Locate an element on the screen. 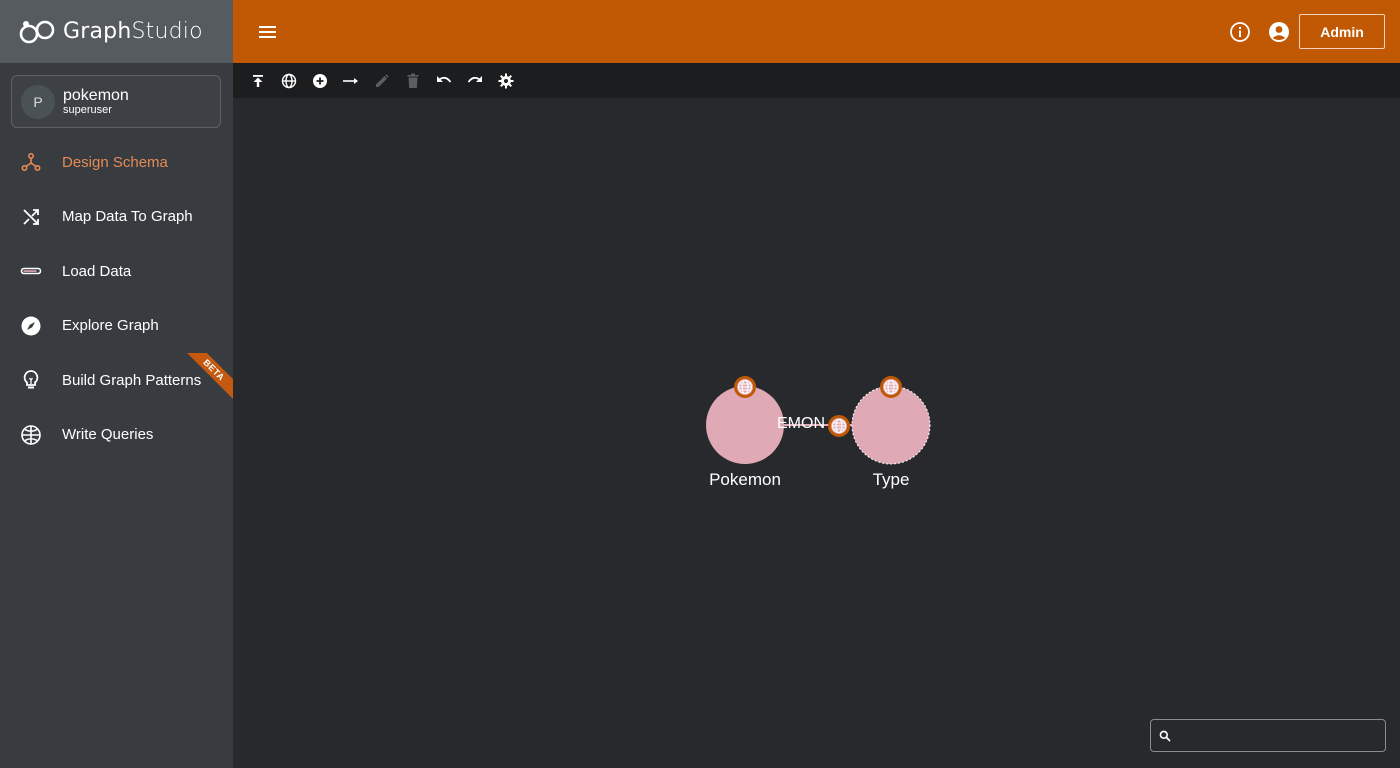 Image resolution: width=1400 pixels, height=768 pixels. undo-icon is located at coordinates (443, 80).